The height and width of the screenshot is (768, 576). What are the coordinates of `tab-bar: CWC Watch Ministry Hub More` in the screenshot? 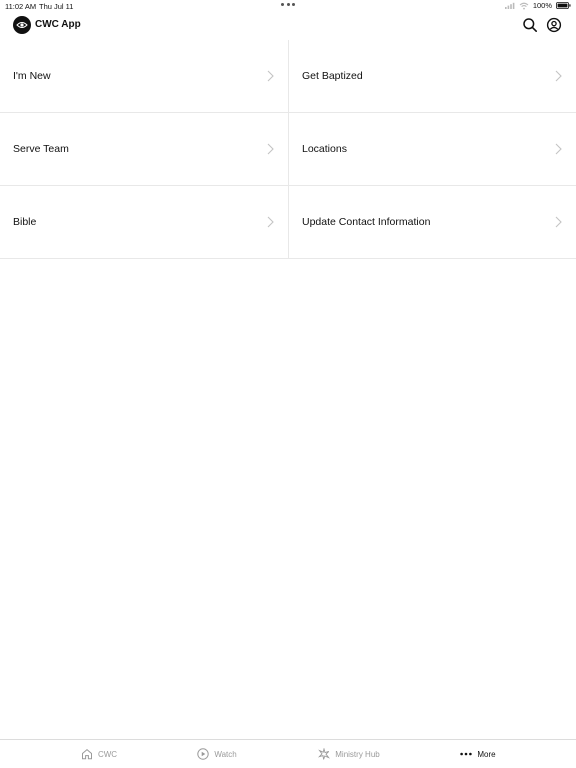 It's located at (288, 753).